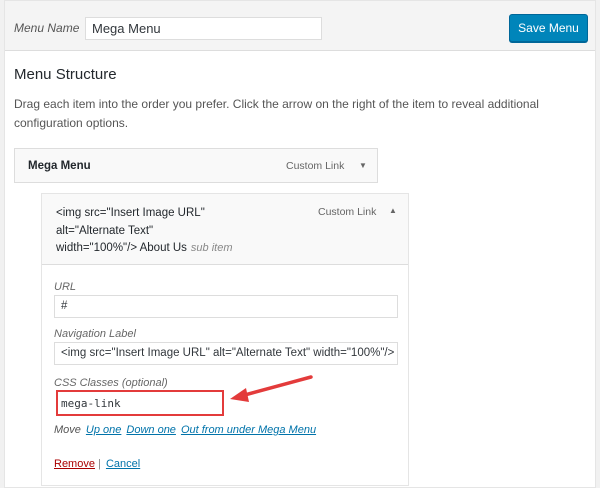 This screenshot has height=488, width=600. Describe the element at coordinates (123, 464) in the screenshot. I see `cancel-link: Cancel` at that location.